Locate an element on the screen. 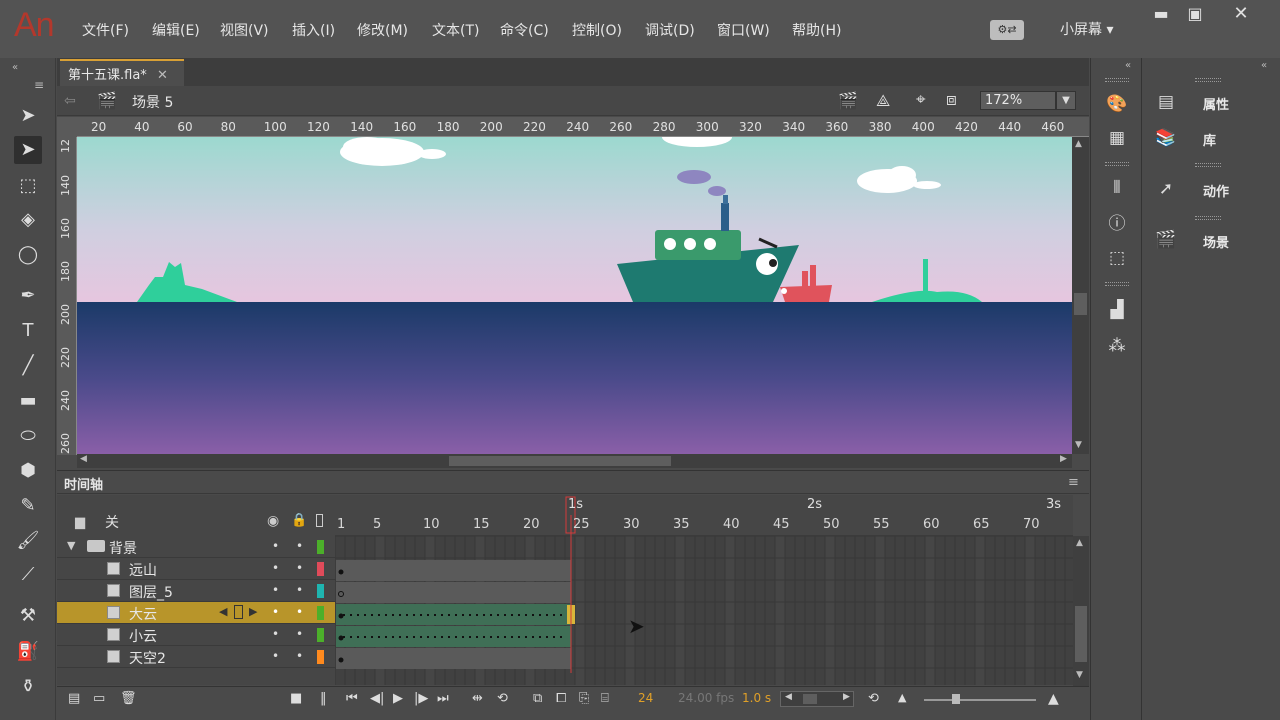 This screenshot has height=720, width=1280. color-panel-icon: 🎨 is located at coordinates (1117, 104).